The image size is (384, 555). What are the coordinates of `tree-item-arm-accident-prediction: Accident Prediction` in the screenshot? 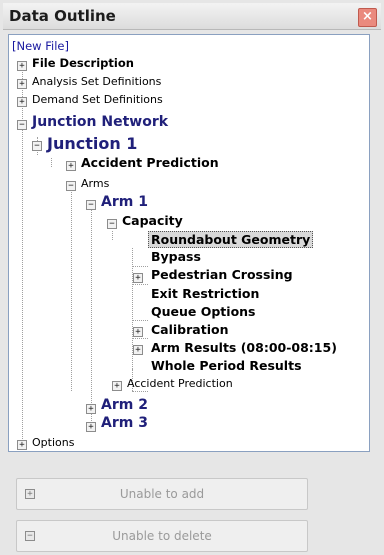 It's located at (180, 383).